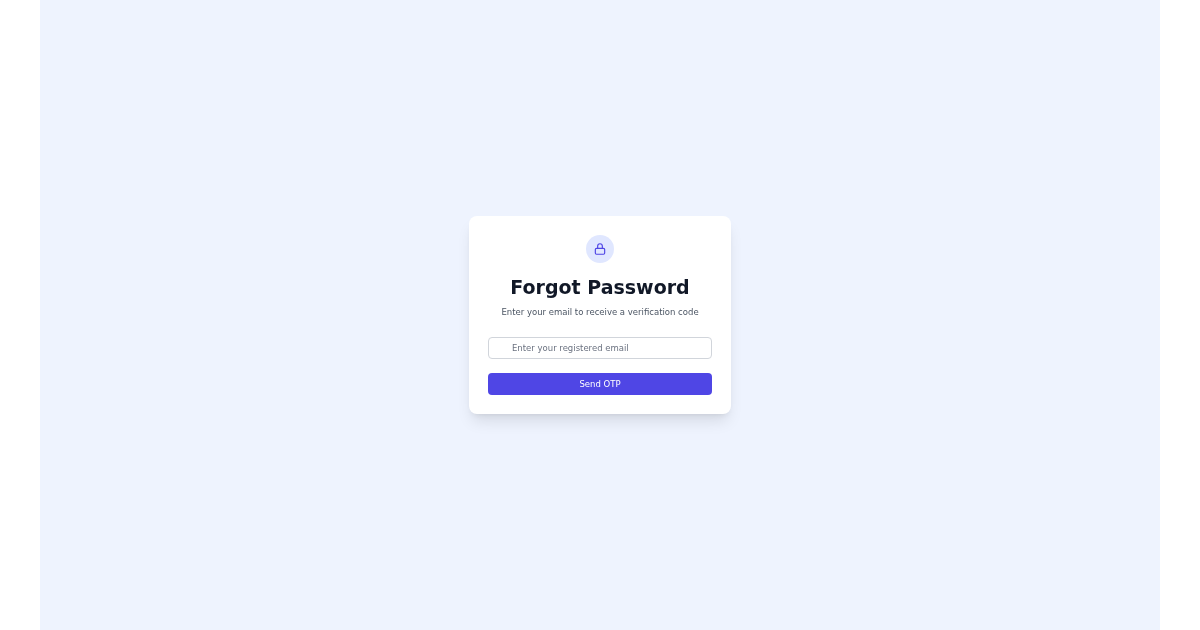  Describe the element at coordinates (600, 312) in the screenshot. I see `card-subtitle: Enter your email to receive a verification code` at that location.